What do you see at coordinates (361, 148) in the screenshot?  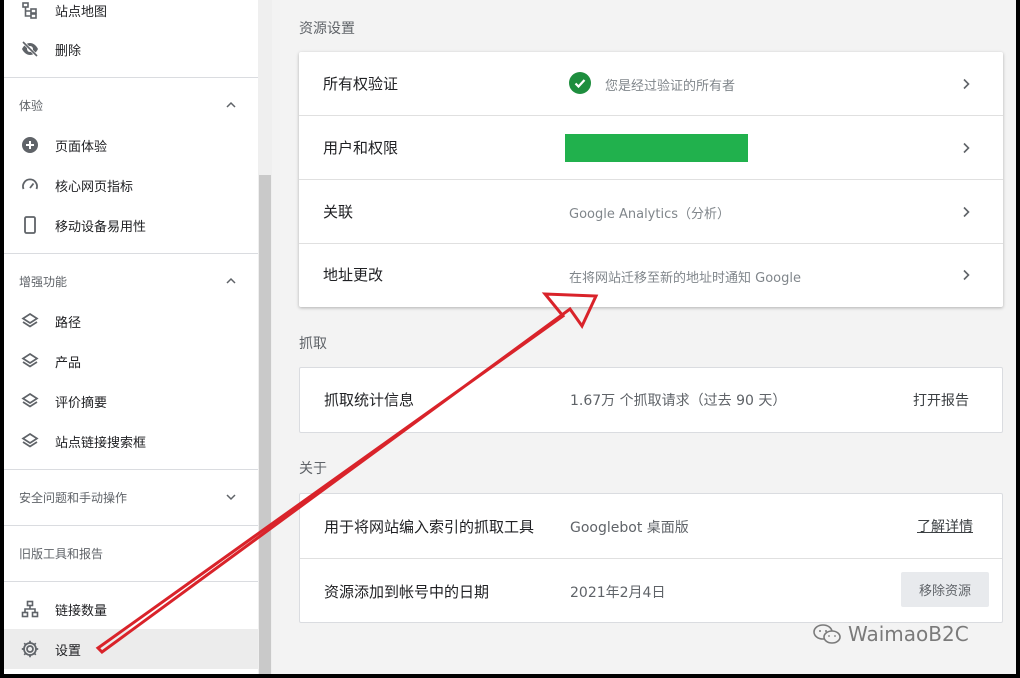 I see `row-label: 用户和权限` at bounding box center [361, 148].